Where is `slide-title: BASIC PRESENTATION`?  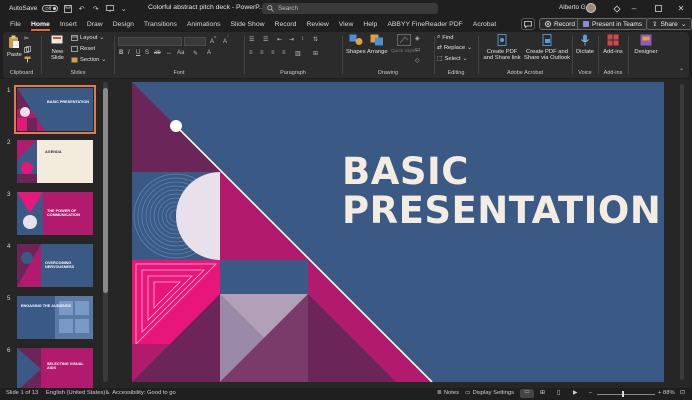 slide-title: BASIC PRESENTATION is located at coordinates (501, 191).